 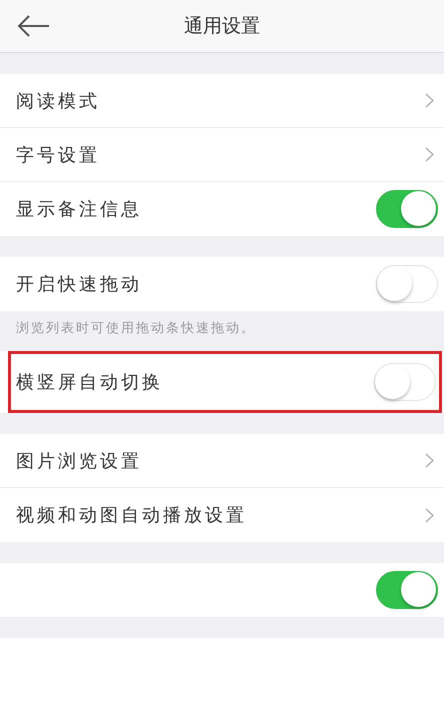 What do you see at coordinates (79, 209) in the screenshot?
I see `setting-label: 显示备注信息` at bounding box center [79, 209].